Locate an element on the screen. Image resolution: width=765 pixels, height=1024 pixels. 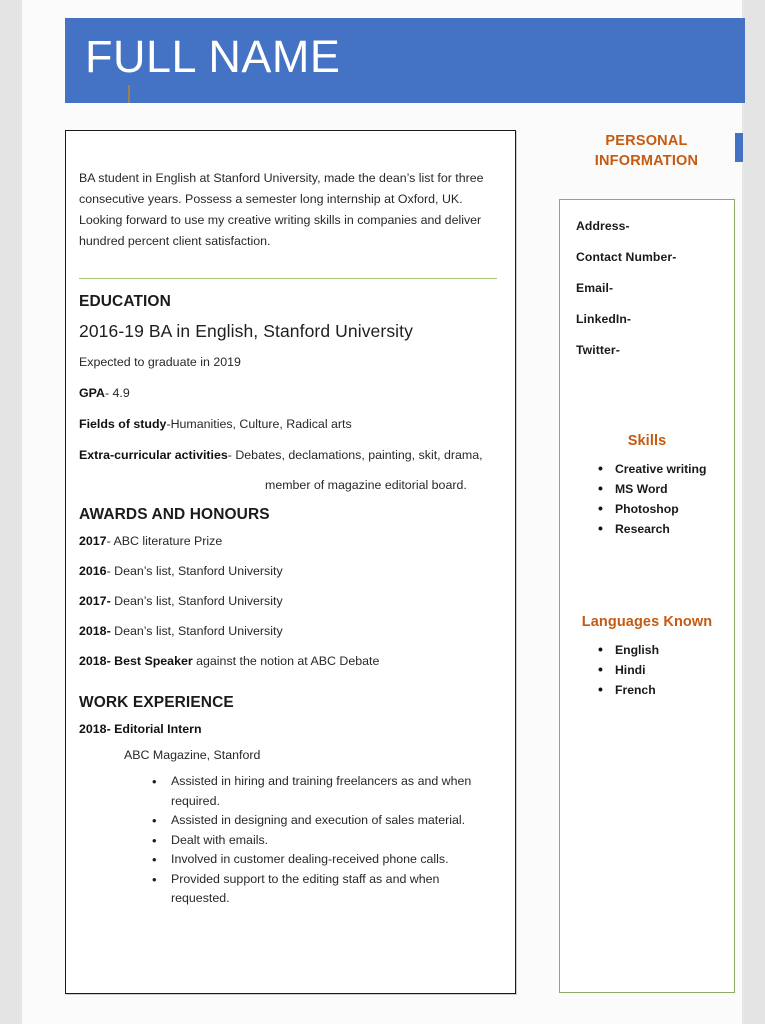
contact-item: Twitter- is located at coordinates (598, 350).